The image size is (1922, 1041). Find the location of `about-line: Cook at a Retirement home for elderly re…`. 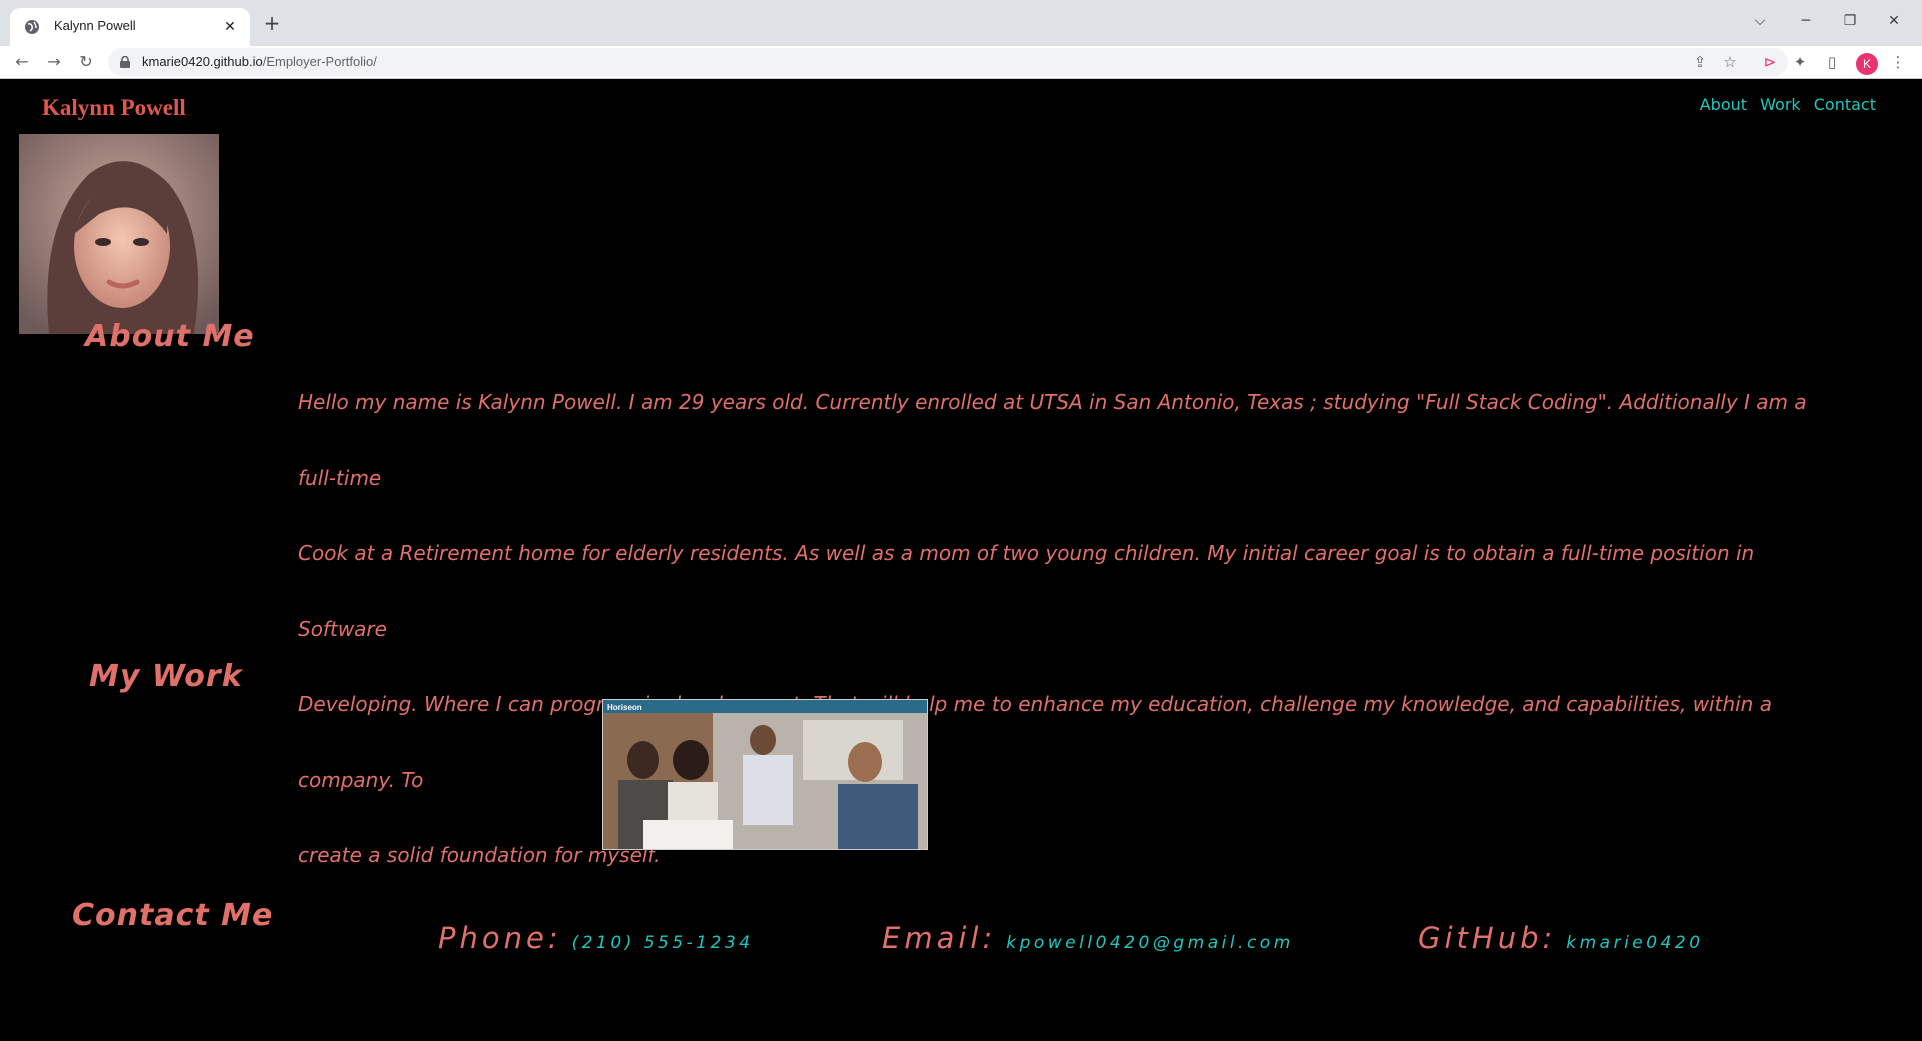

about-line: Cook at a Retirement home for elderly re… is located at coordinates (1026, 591).